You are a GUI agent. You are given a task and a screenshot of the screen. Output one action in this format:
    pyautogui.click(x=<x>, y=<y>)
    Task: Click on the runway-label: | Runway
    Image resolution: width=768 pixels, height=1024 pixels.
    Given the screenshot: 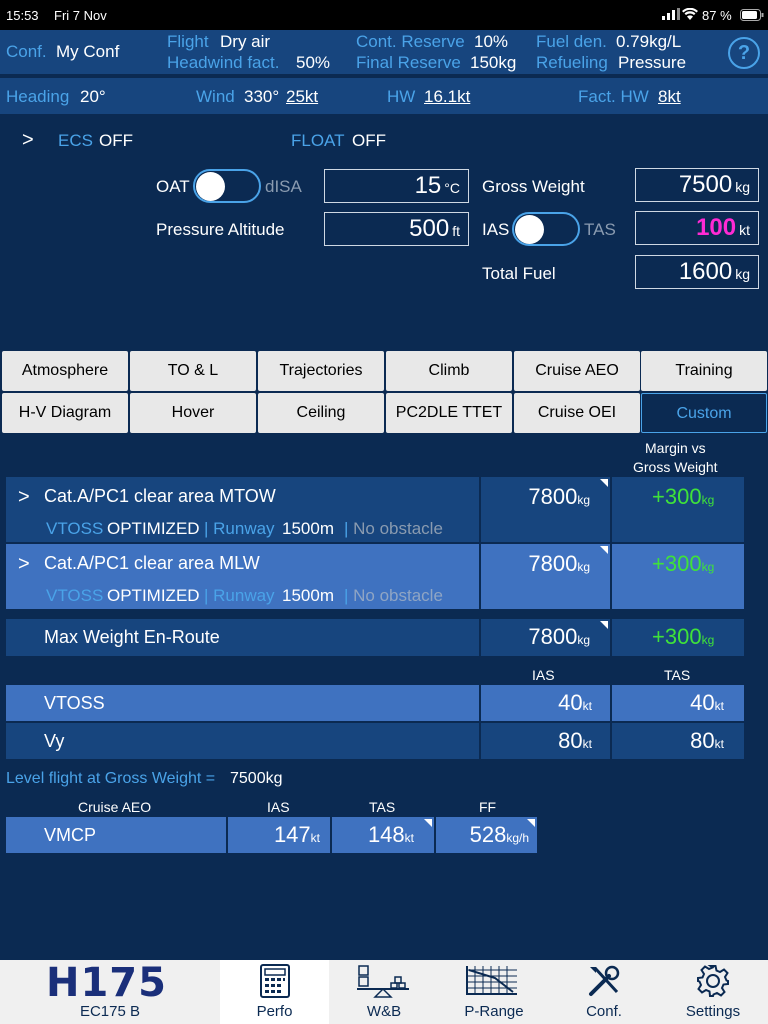 What is the action you would take?
    pyautogui.click(x=239, y=595)
    